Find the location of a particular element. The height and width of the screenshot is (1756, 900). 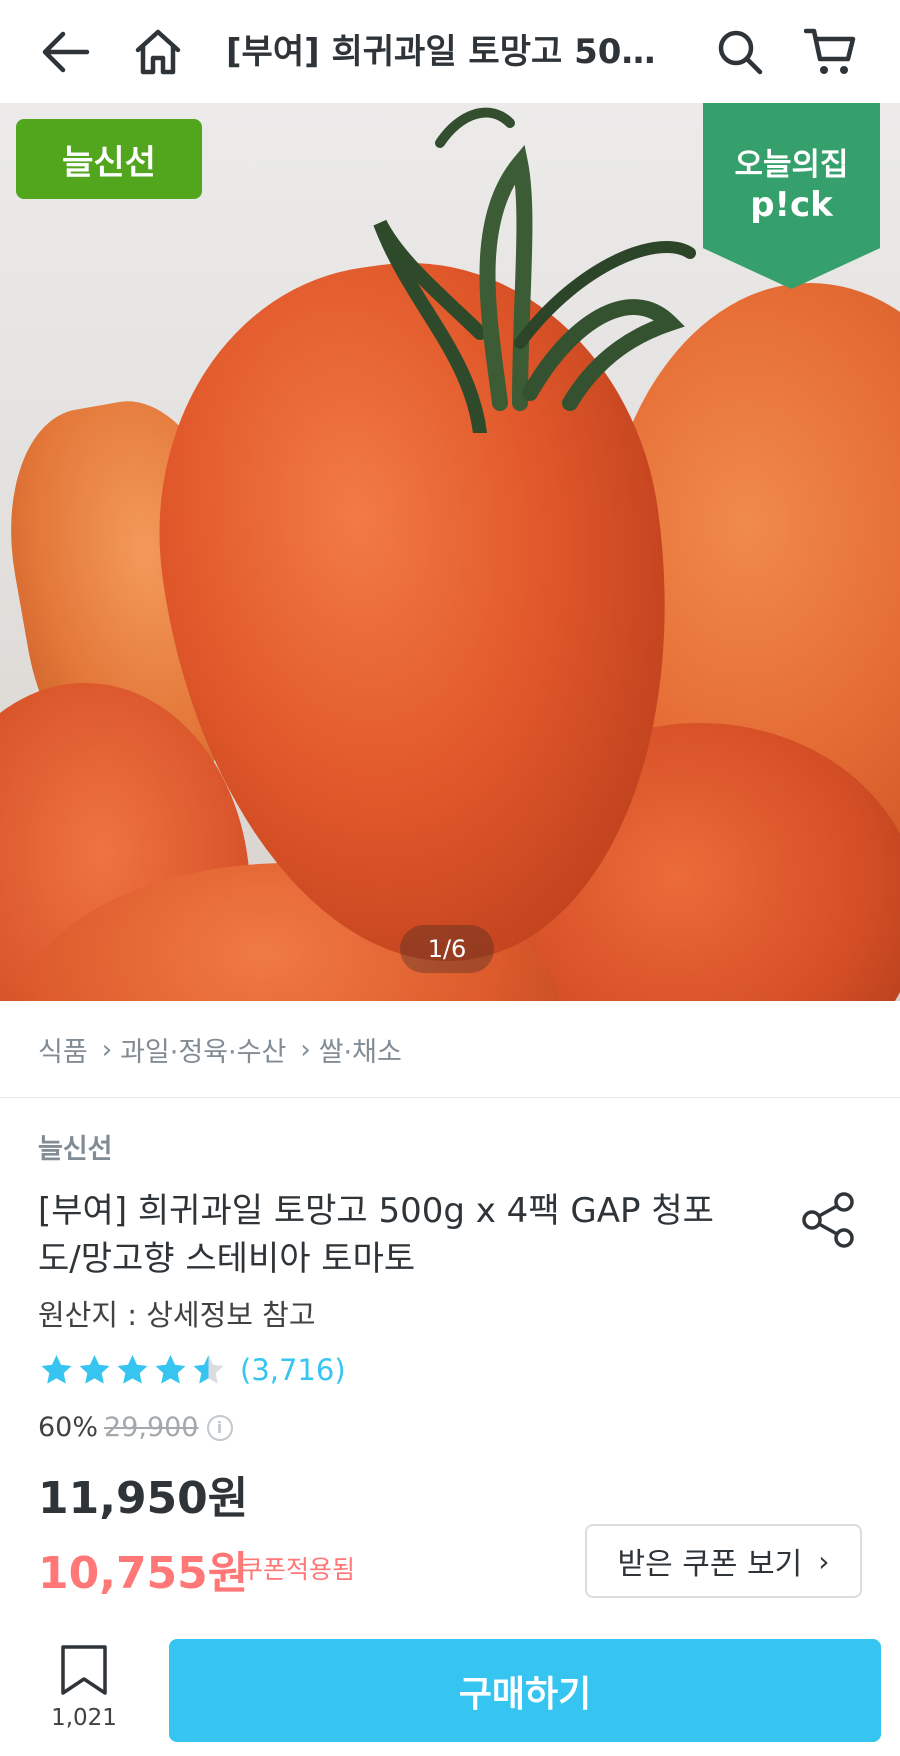

view-coupons-label: 받은 쿠폰 보기 is located at coordinates (710, 1564).